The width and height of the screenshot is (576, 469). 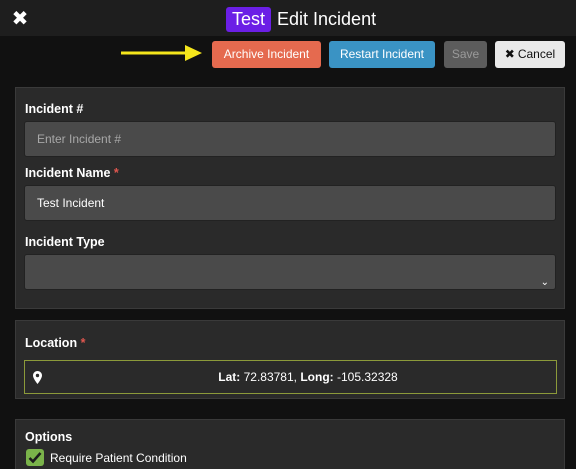 What do you see at coordinates (229, 377) in the screenshot?
I see `lat-label: Lat:` at bounding box center [229, 377].